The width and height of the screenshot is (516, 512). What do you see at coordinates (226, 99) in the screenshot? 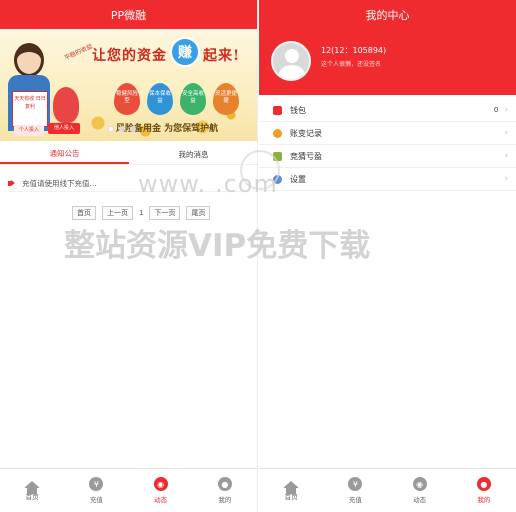
I see `feature-drop-4: 灵活更便捷` at bounding box center [226, 99].